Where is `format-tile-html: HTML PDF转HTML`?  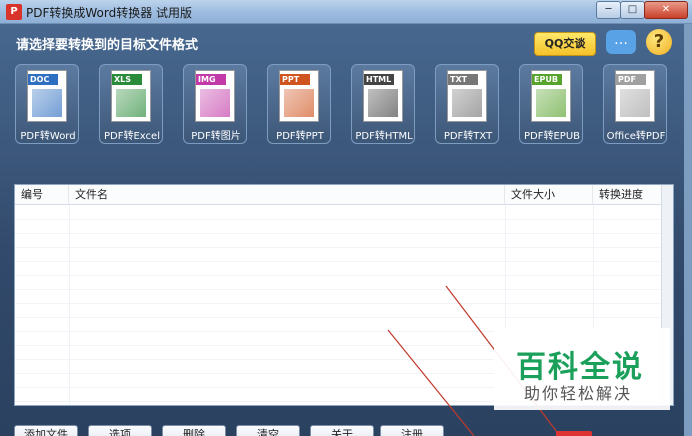 format-tile-html: HTML PDF转HTML is located at coordinates (383, 104).